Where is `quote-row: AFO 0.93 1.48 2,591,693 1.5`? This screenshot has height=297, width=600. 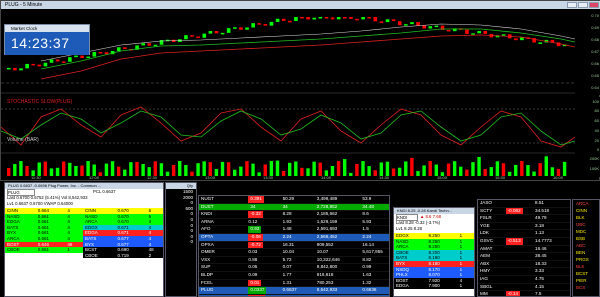
quote-row: AFO 0.93 1.48 2,591,693 1.5 is located at coordinates (294, 230).